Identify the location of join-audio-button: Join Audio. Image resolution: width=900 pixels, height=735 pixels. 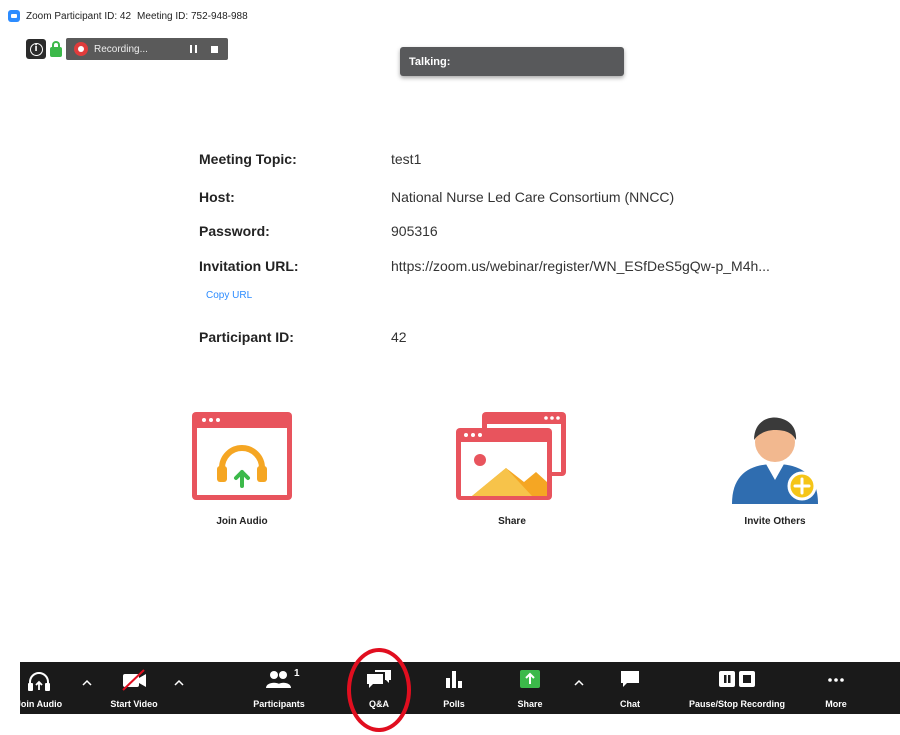
(39, 688).